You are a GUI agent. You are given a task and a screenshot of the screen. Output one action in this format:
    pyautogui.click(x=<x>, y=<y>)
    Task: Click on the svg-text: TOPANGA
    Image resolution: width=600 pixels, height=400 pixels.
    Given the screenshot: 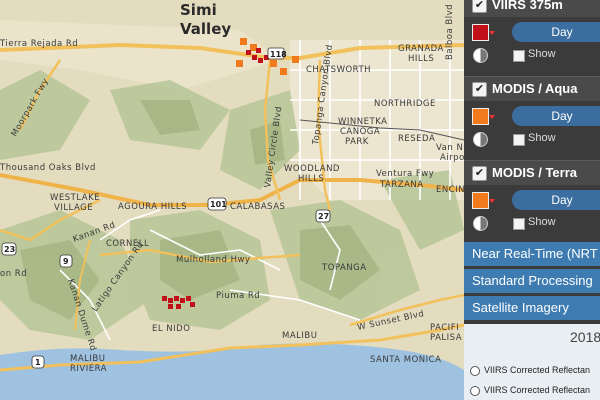 What is the action you would take?
    pyautogui.click(x=344, y=268)
    